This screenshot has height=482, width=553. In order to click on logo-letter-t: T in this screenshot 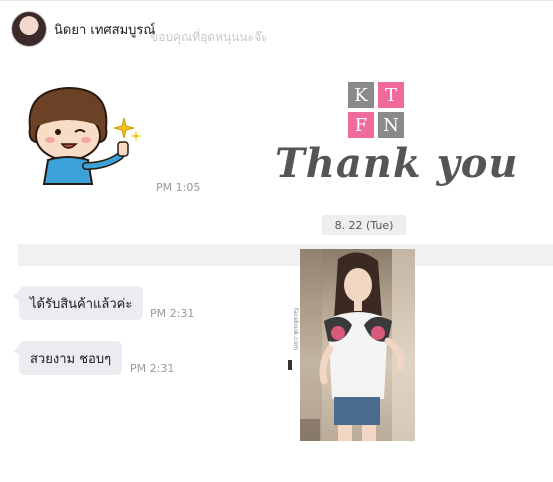, I will do `click(391, 95)`.